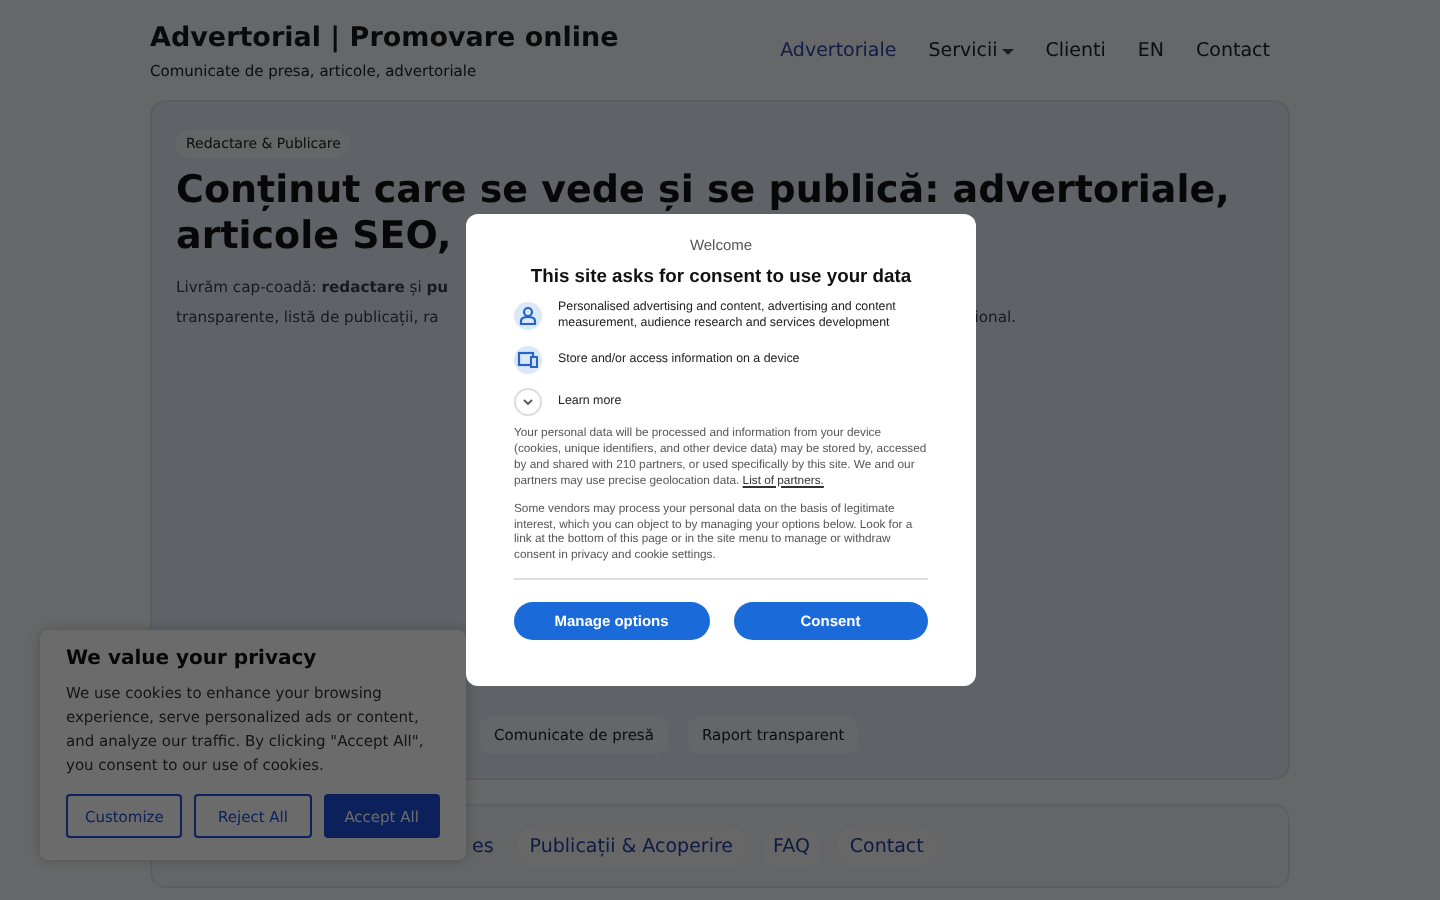 The height and width of the screenshot is (900, 1440). I want to click on chevron-icon, so click(528, 402).